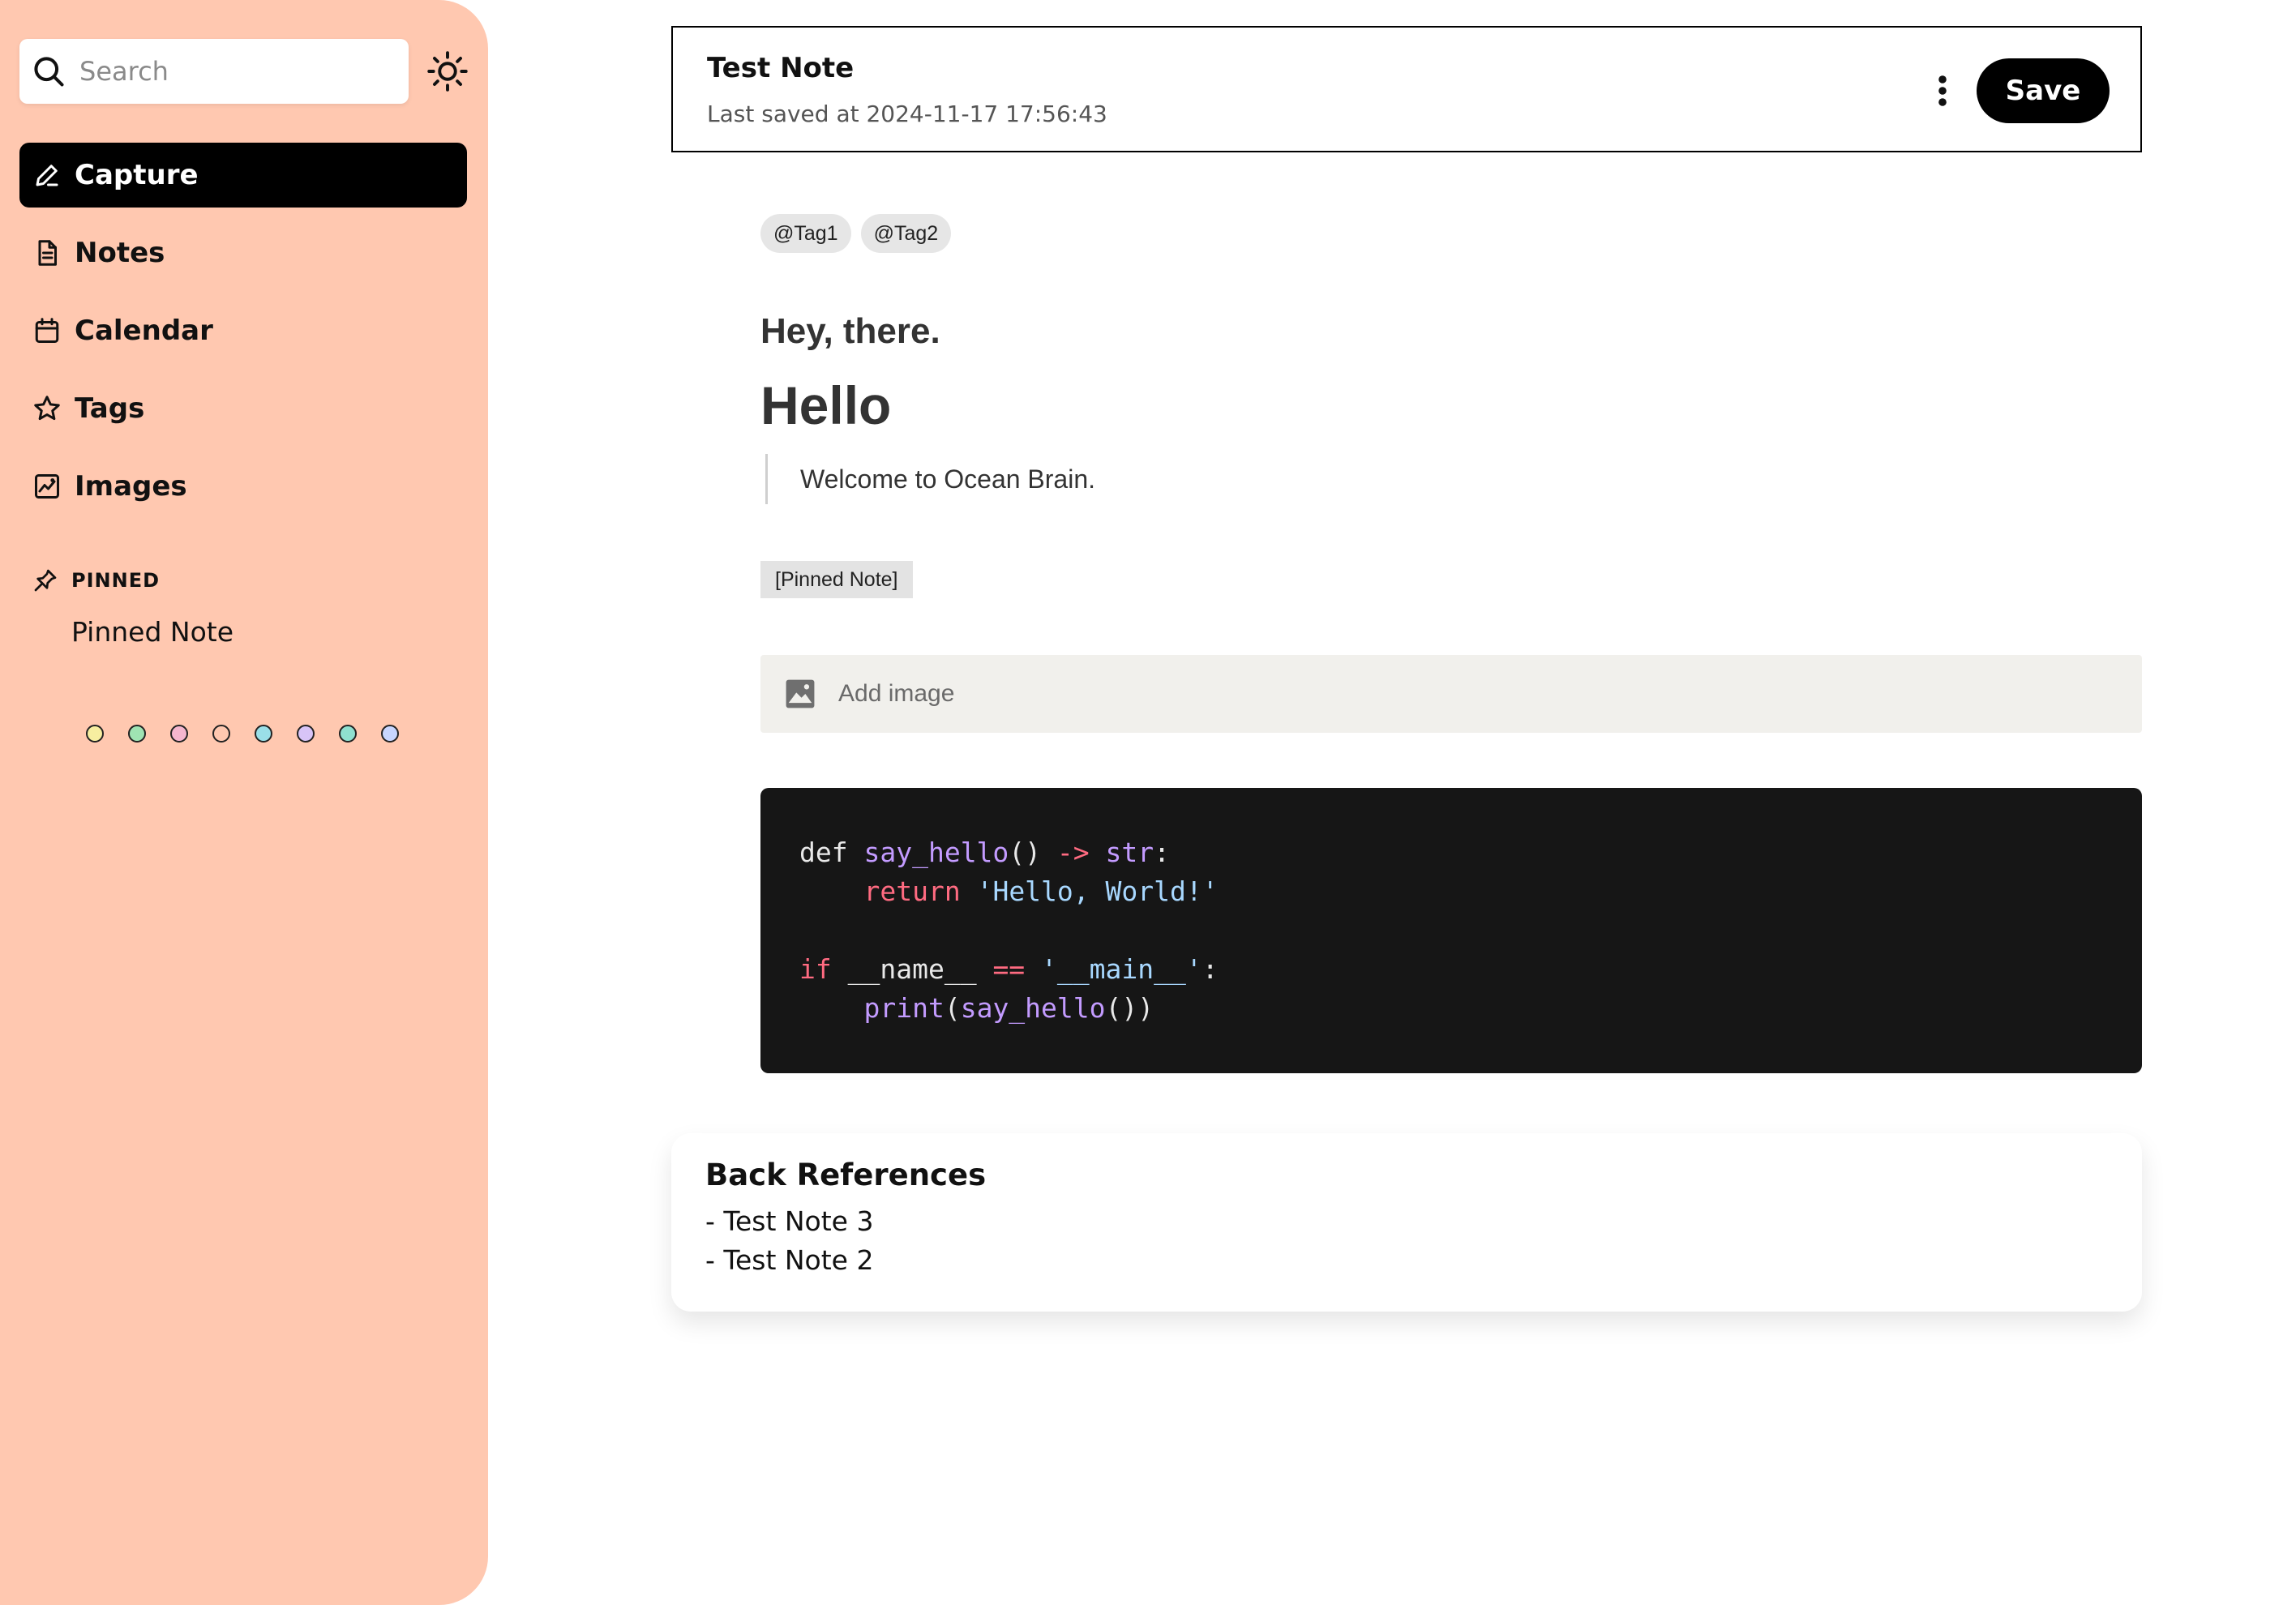 The image size is (2296, 1605). What do you see at coordinates (948, 479) in the screenshot?
I see `blockquote-text: Welcome to Ocean Brain.` at bounding box center [948, 479].